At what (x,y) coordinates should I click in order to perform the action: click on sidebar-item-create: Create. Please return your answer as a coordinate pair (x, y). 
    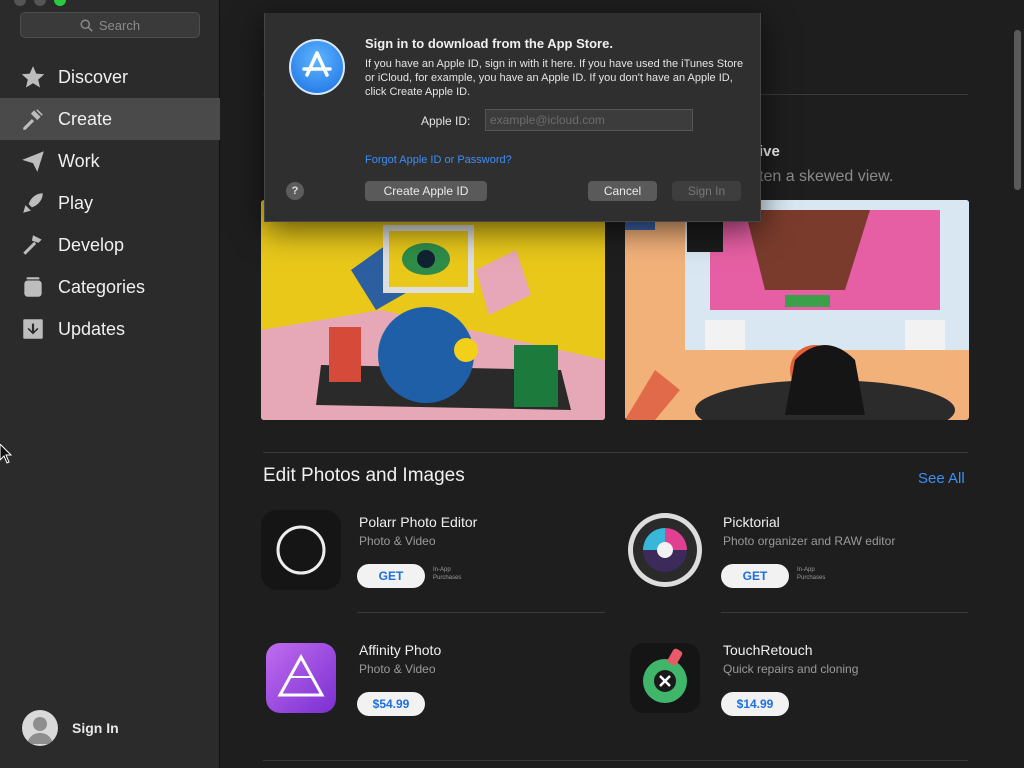
    Looking at the image, I should click on (110, 119).